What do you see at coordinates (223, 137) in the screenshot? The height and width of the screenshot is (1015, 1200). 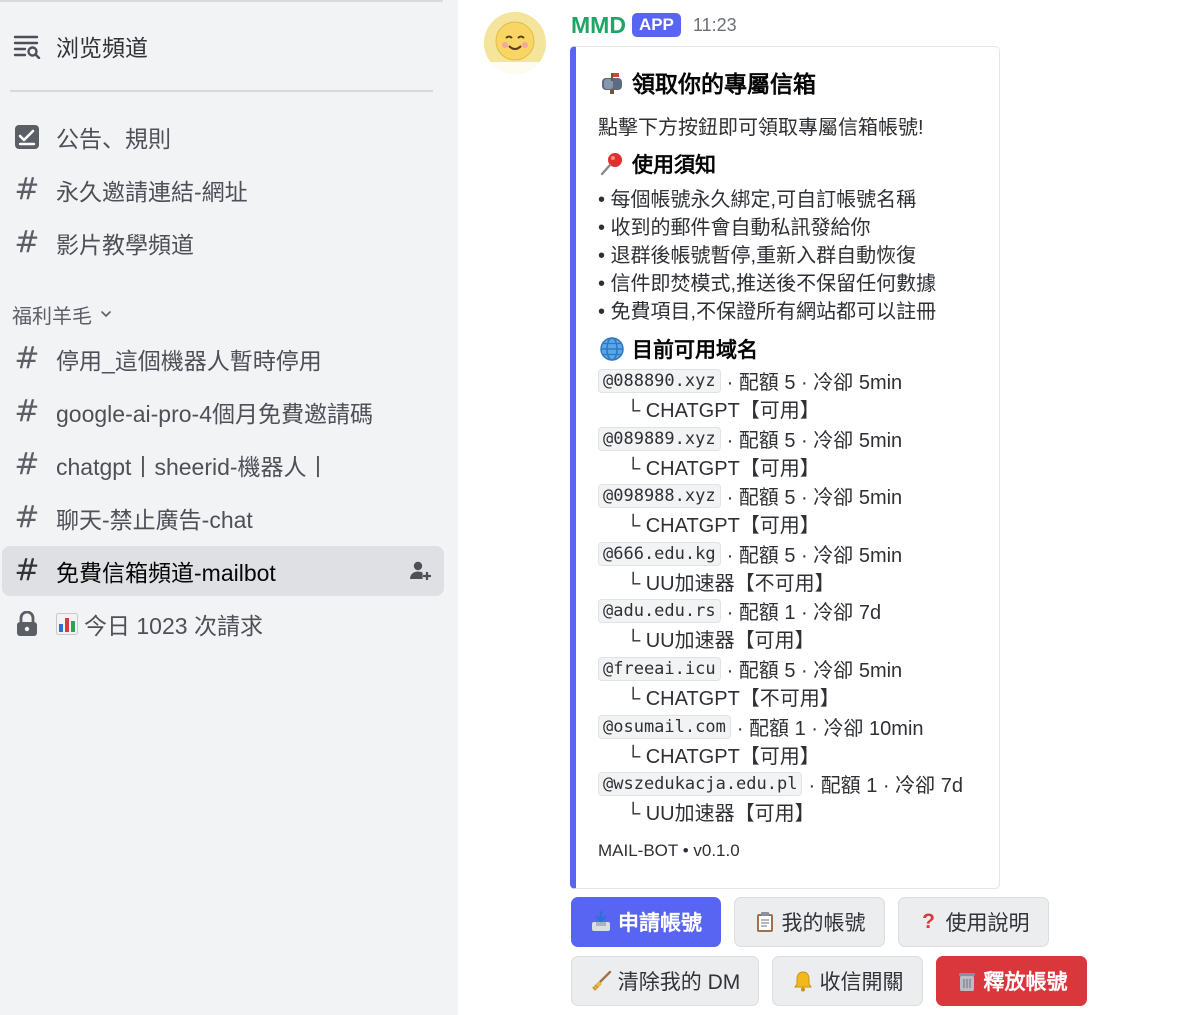 I see `channel-announcements: 公告、規則` at bounding box center [223, 137].